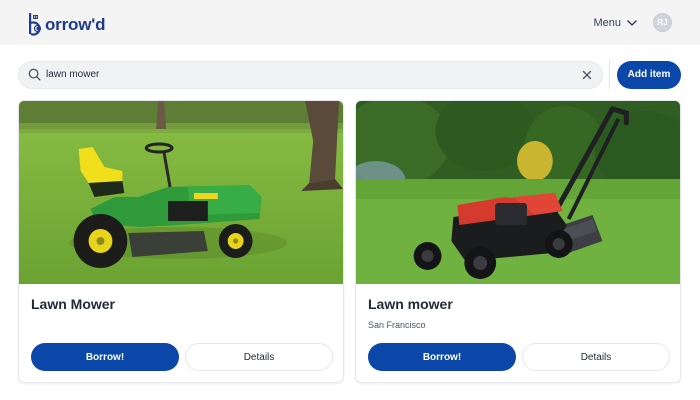 The image size is (700, 400). What do you see at coordinates (36, 23) in the screenshot?
I see `robot-b-icon` at bounding box center [36, 23].